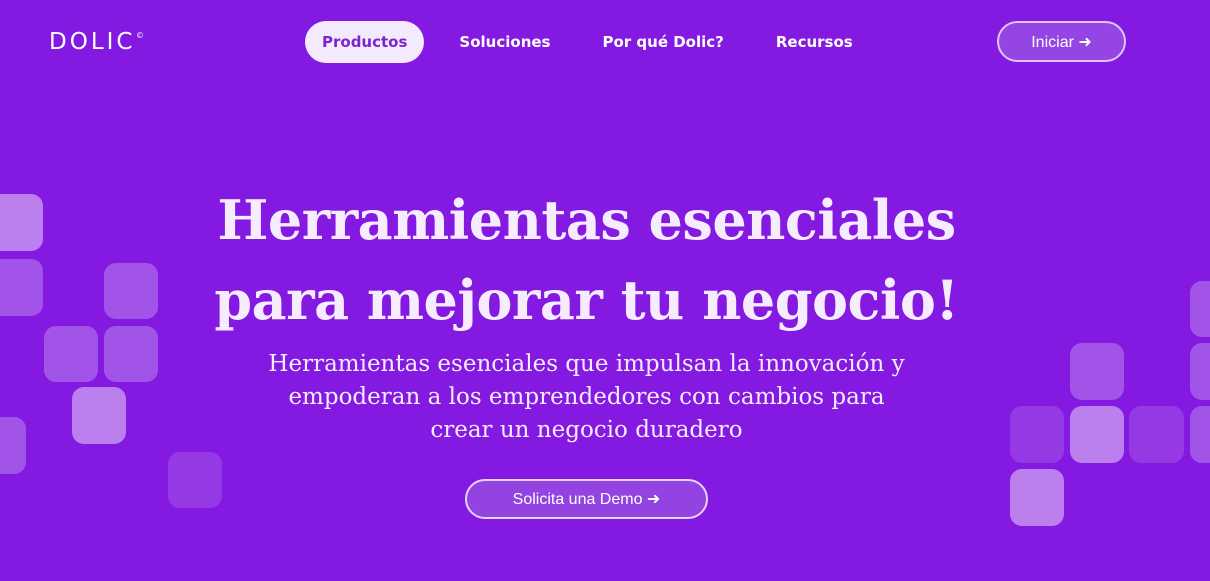 The width and height of the screenshot is (1210, 581). I want to click on logo-text: DOLIC, so click(92, 42).